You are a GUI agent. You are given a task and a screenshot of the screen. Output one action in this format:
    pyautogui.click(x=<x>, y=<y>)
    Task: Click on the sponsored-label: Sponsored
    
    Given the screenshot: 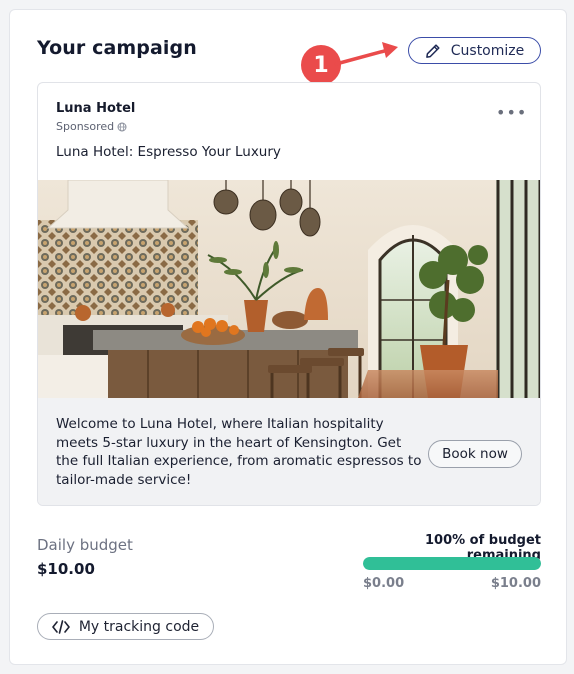 What is the action you would take?
    pyautogui.click(x=91, y=126)
    